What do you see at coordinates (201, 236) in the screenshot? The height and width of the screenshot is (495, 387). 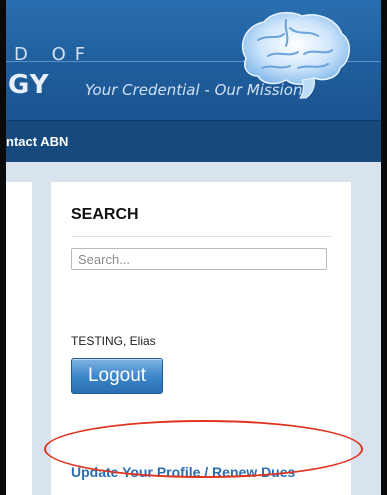 I see `heading-divider` at bounding box center [201, 236].